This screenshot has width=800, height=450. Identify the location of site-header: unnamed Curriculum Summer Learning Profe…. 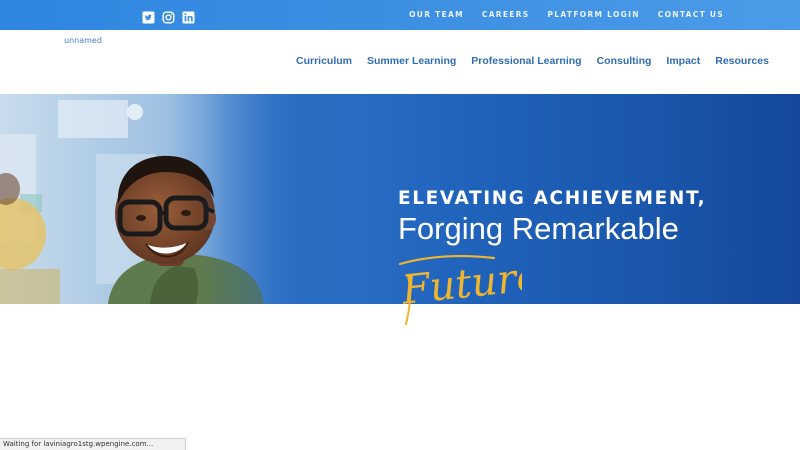
(400, 62).